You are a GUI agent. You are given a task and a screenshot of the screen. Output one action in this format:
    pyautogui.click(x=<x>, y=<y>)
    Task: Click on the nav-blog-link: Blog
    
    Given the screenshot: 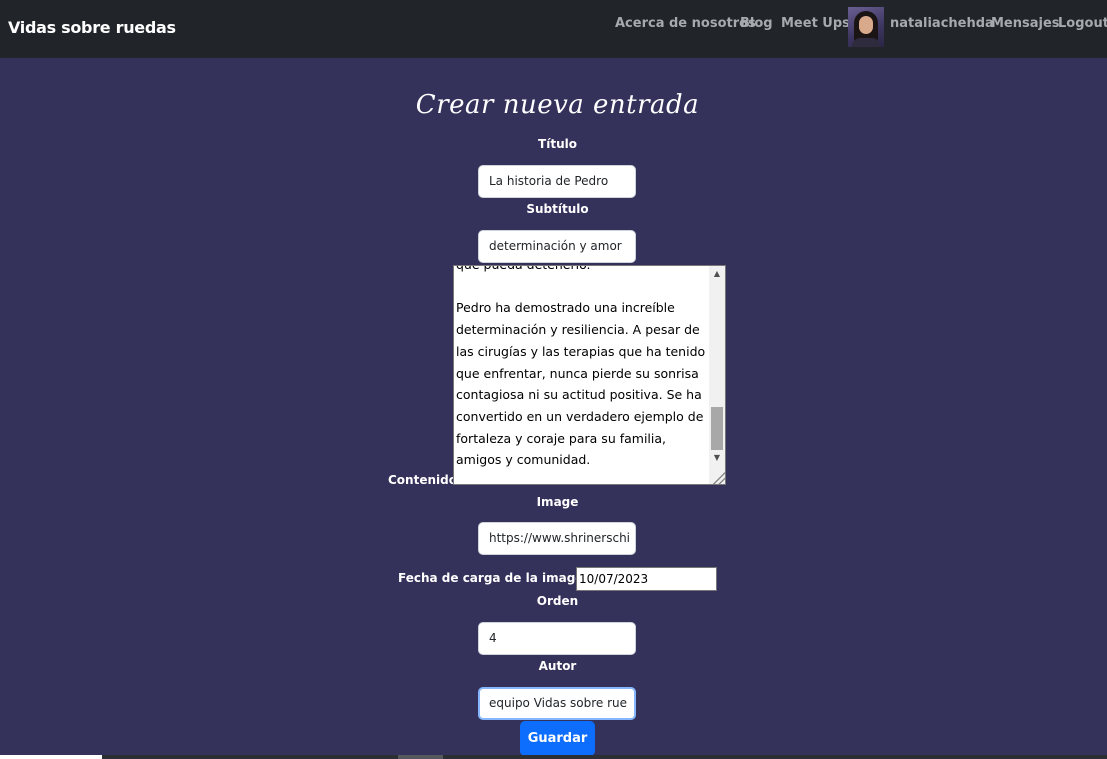 What is the action you would take?
    pyautogui.click(x=756, y=23)
    